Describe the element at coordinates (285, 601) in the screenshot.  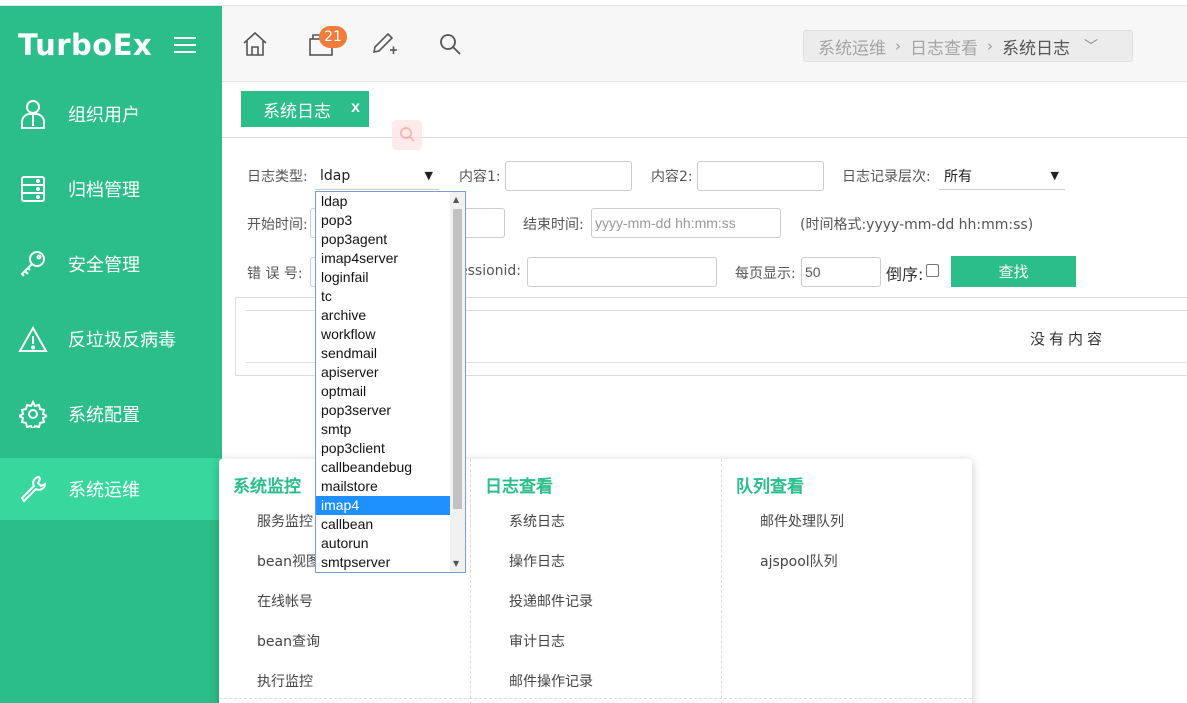
I see `menu-item: 在线帐号` at that location.